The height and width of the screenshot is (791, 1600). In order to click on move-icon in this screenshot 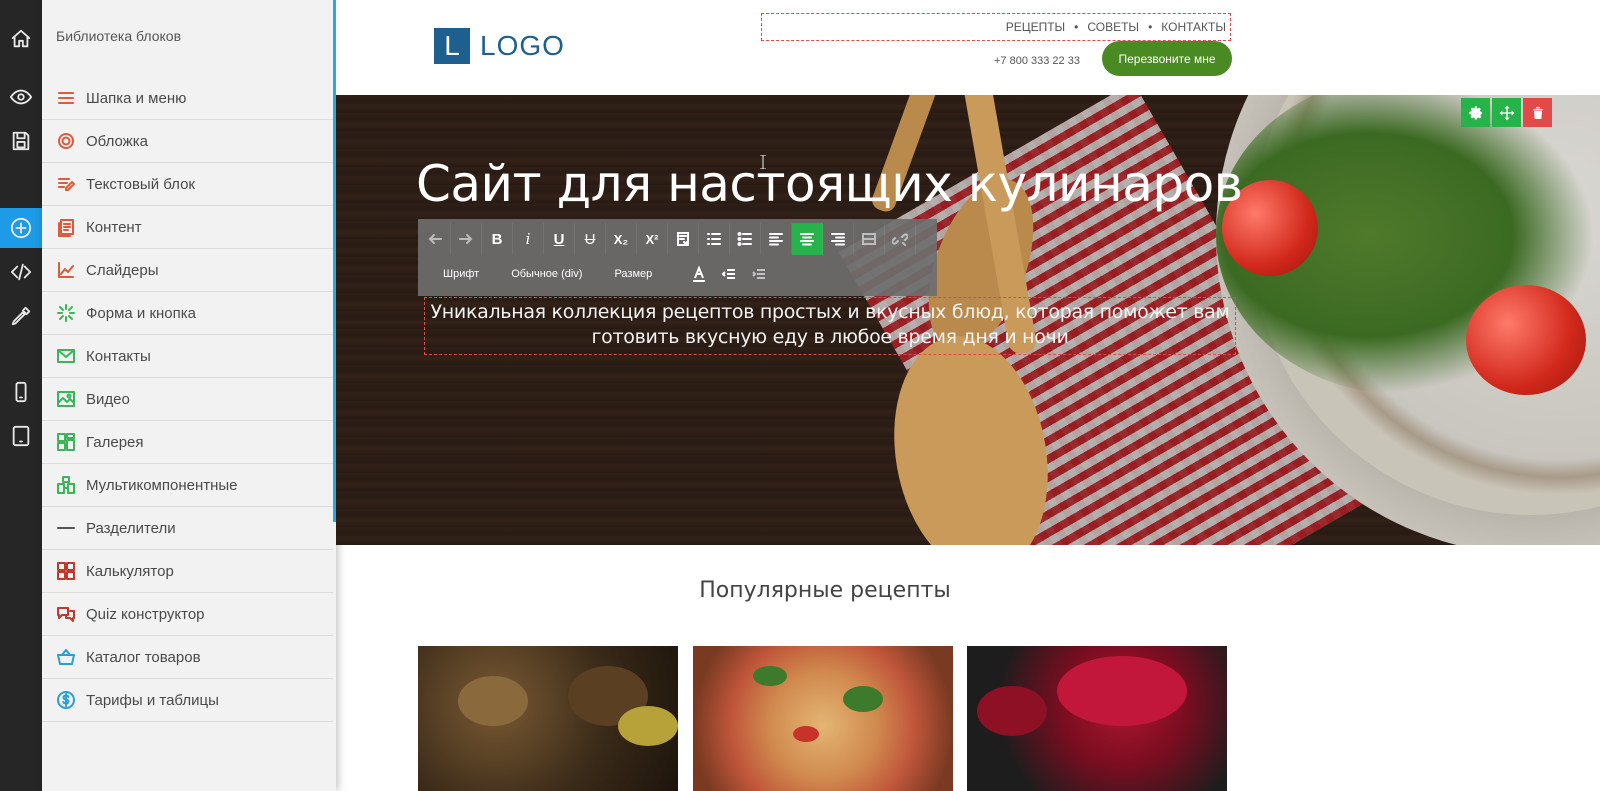, I will do `click(1506, 112)`.